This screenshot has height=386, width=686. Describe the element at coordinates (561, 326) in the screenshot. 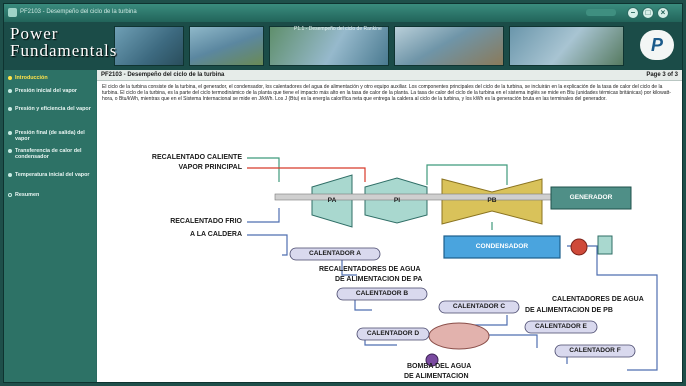

I see `heater-e-label: CALENTADOR E` at that location.